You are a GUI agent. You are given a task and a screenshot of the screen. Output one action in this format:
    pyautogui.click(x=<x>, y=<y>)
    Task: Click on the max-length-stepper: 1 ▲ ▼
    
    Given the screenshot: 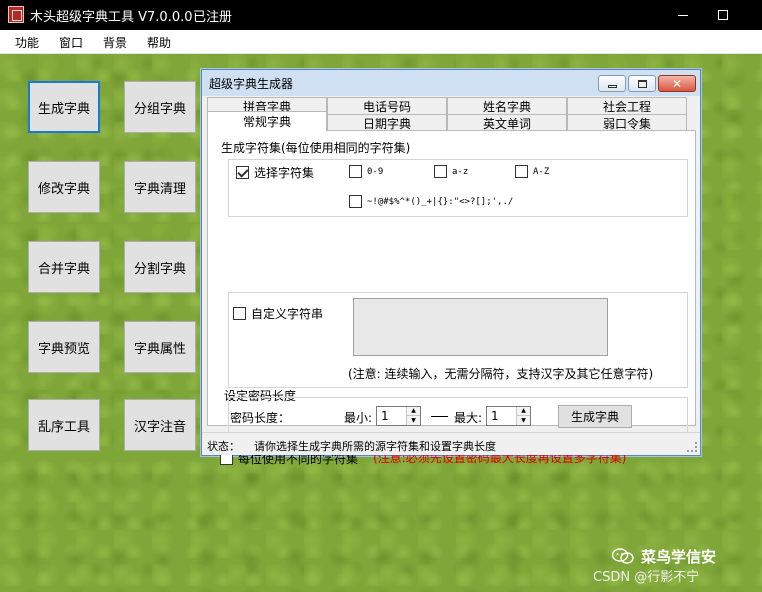 What is the action you would take?
    pyautogui.click(x=508, y=416)
    